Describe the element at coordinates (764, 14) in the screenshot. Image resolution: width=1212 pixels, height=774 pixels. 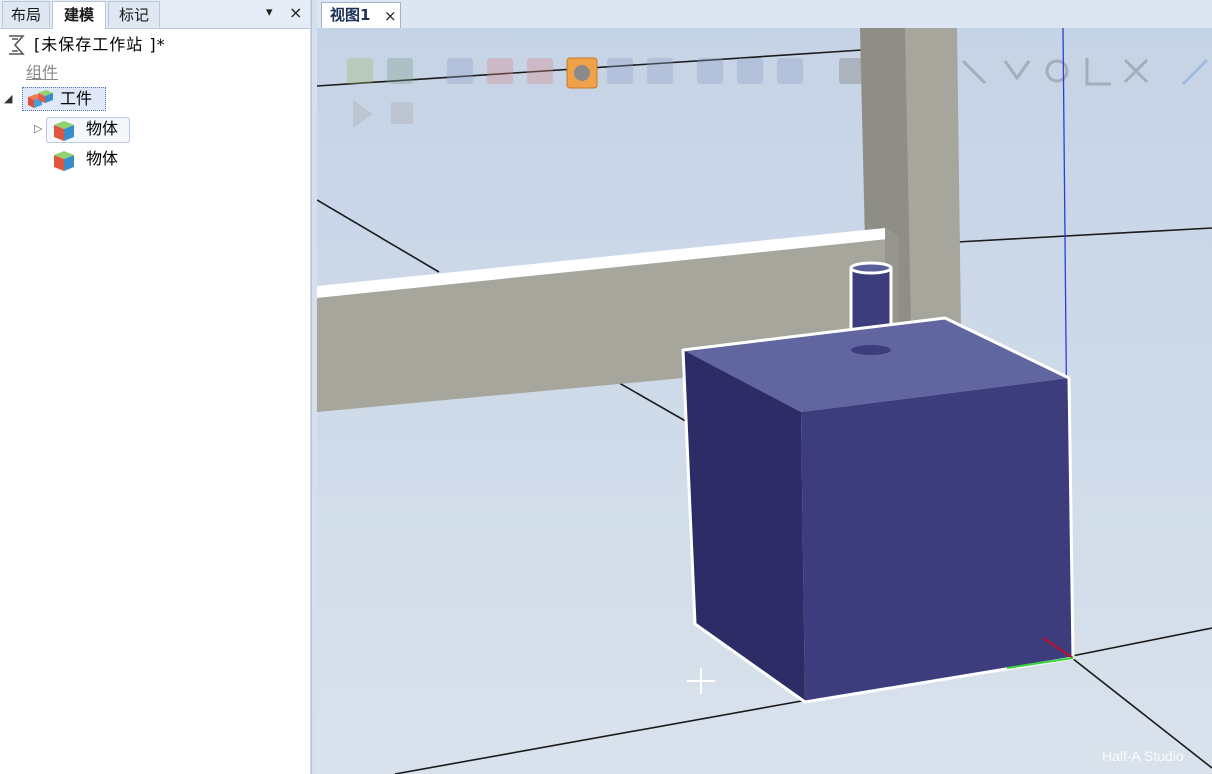
I see `view-tab-strip: 视图1 ×` at that location.